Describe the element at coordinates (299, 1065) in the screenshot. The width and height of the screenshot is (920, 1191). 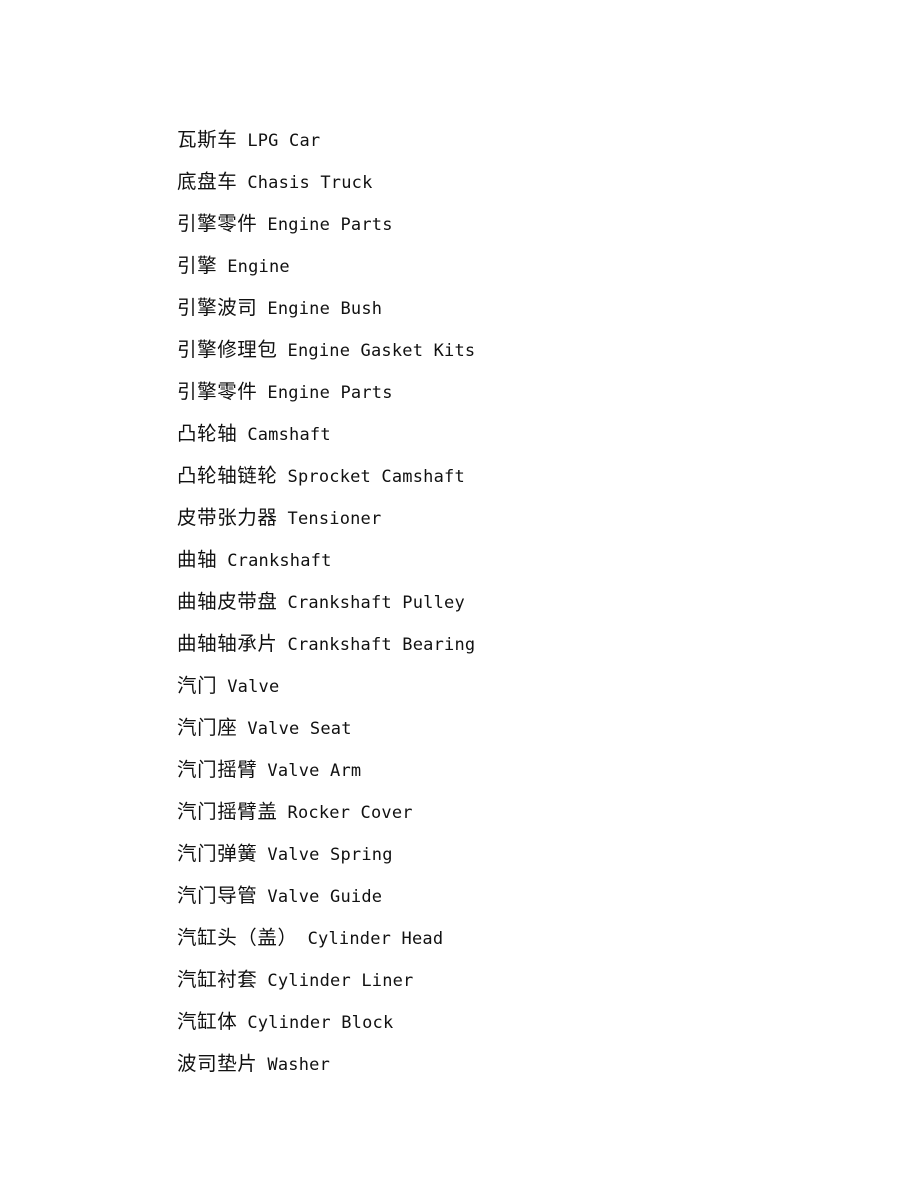
I see `term-english: Washer` at that location.